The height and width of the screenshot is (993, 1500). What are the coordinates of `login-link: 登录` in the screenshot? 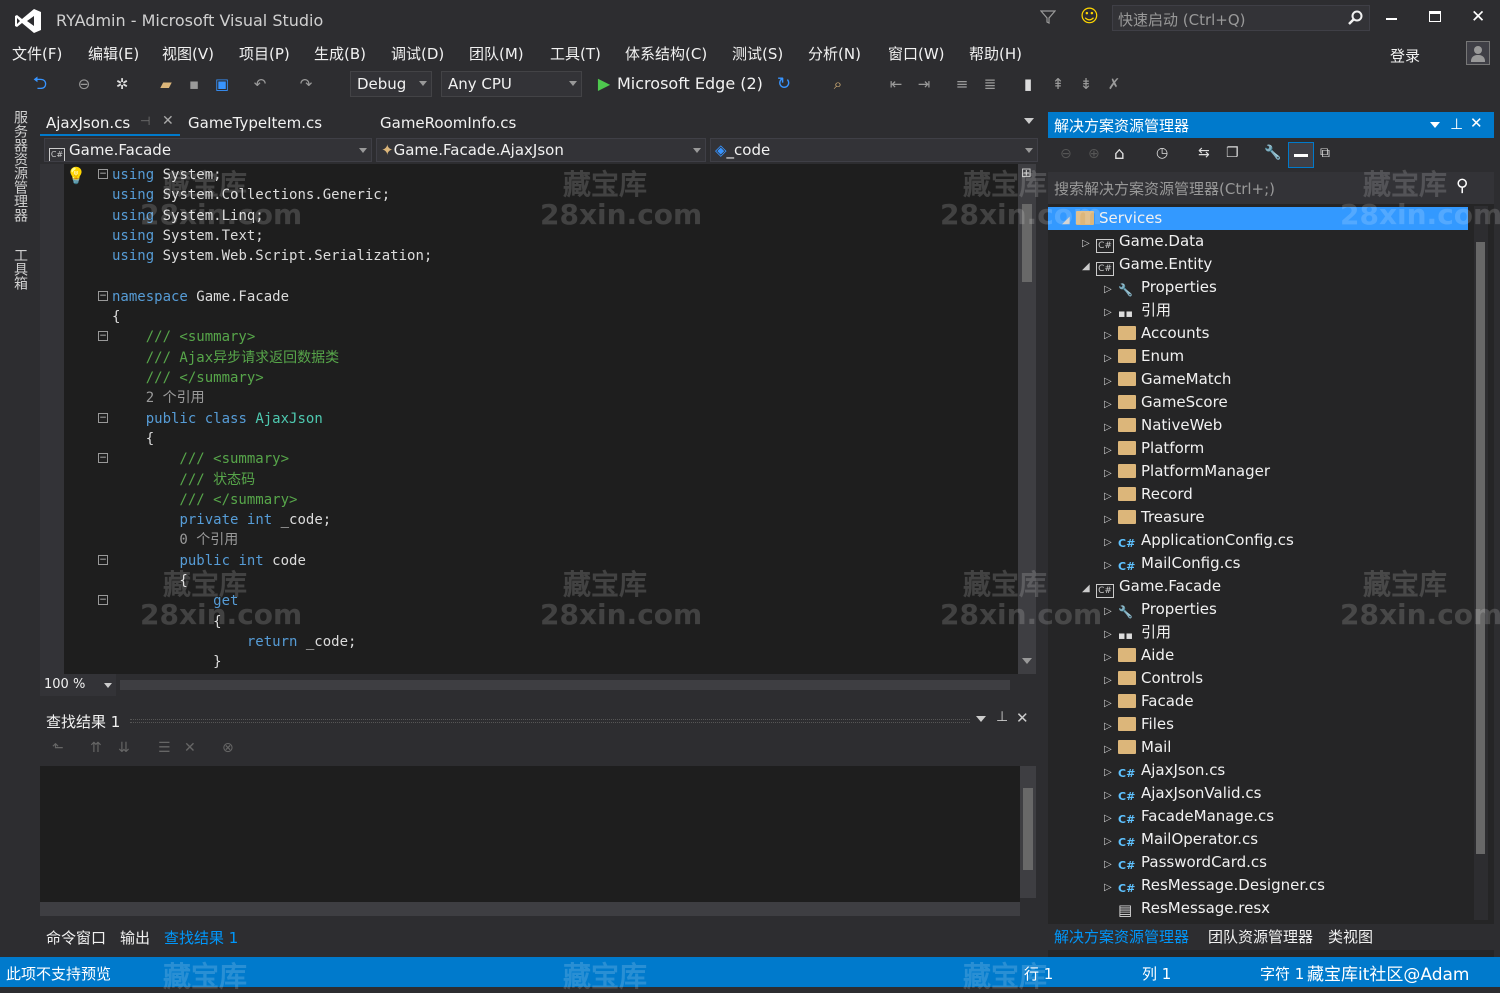 It's located at (1405, 55).